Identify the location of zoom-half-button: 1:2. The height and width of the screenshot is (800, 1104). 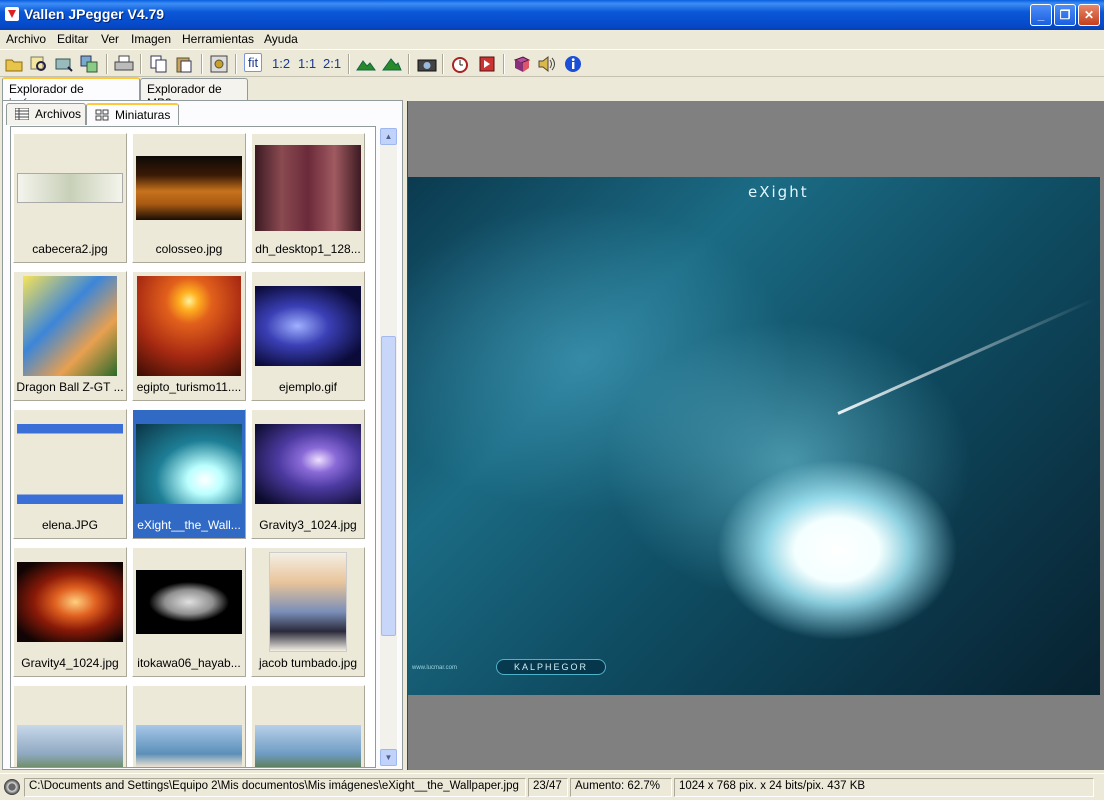
(281, 63).